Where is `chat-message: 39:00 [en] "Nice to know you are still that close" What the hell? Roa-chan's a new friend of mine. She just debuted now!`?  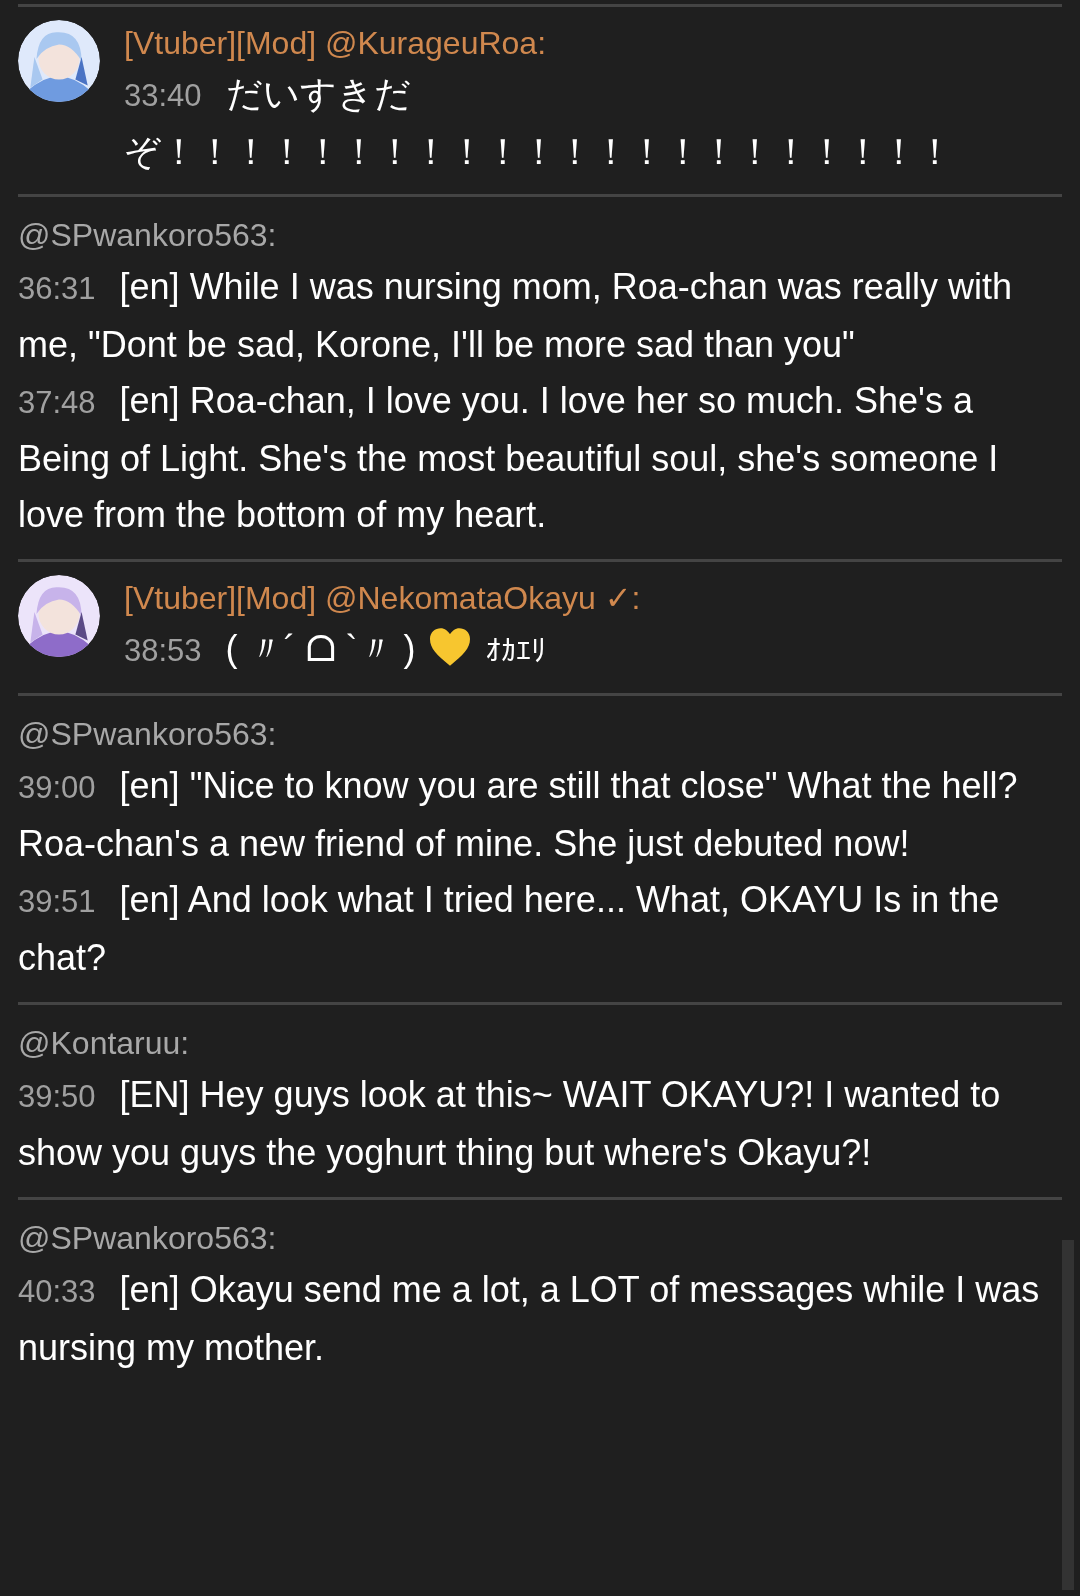
chat-message: 39:00 [en] "Nice to know you are still that close" What the hell? Roa-chan's a new friend of mine. She just debuted now! is located at coordinates (518, 815).